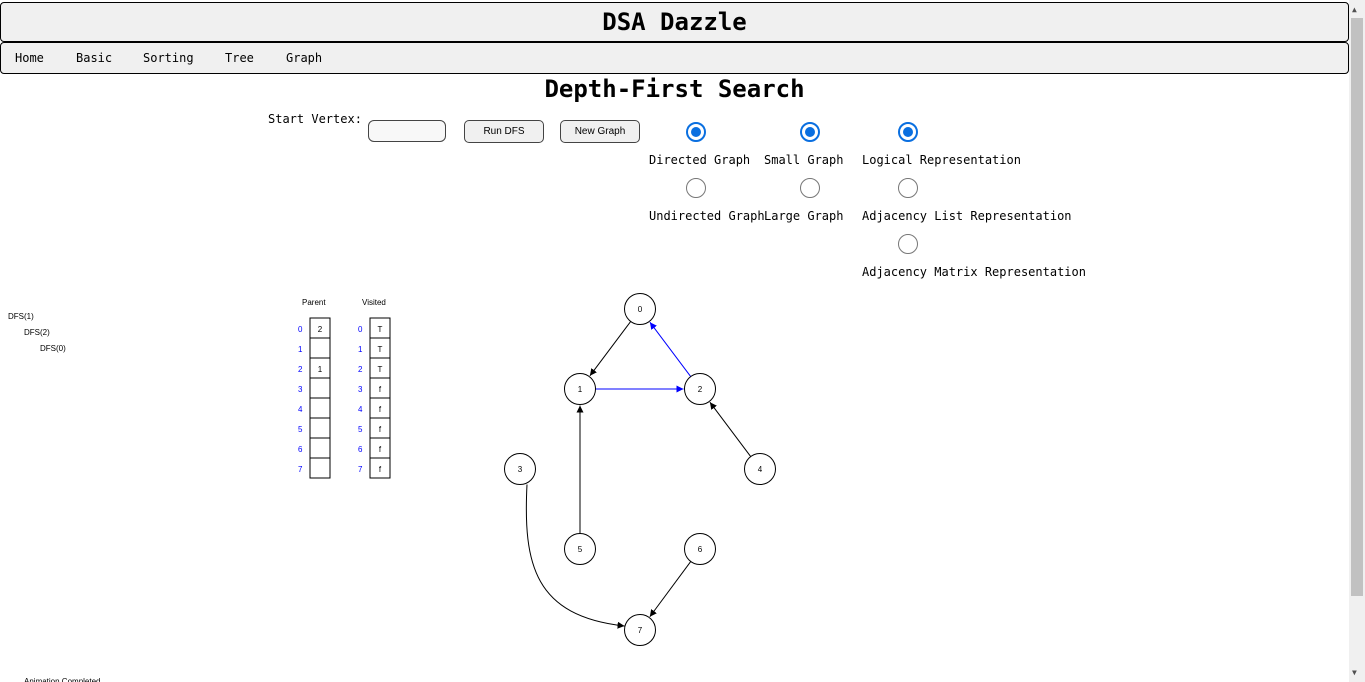 The width and height of the screenshot is (1365, 682). Describe the element at coordinates (360, 389) in the screenshot. I see `visited-table-index: 3` at that location.